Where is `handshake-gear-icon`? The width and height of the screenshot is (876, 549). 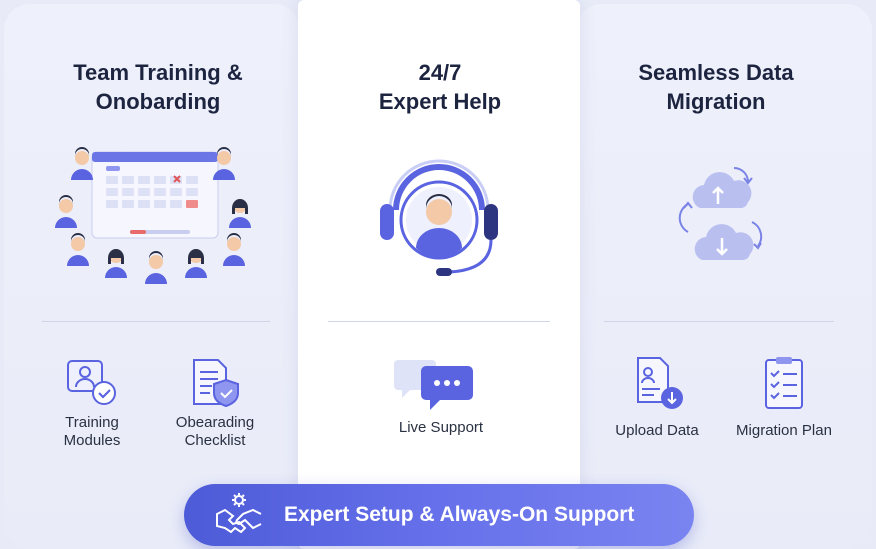
handshake-gear-icon is located at coordinates (239, 513).